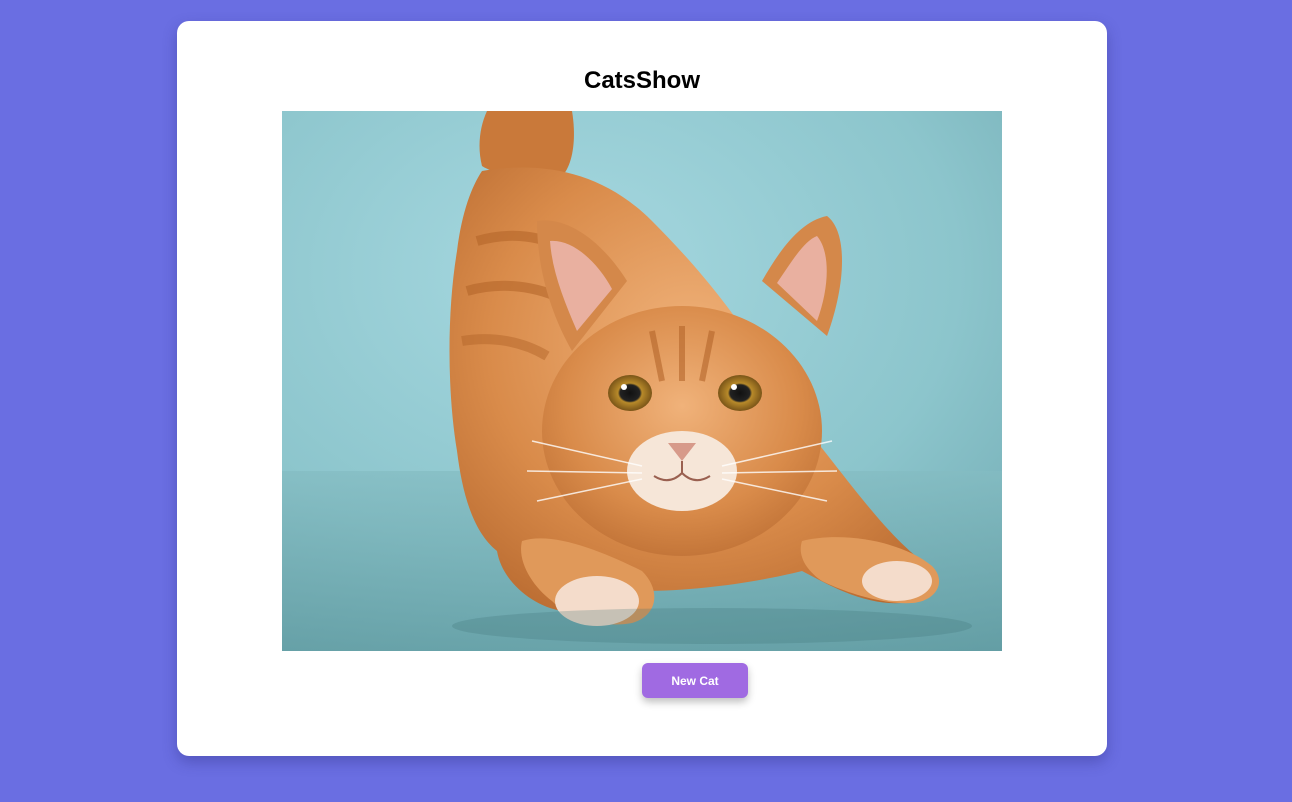  What do you see at coordinates (641, 80) in the screenshot?
I see `page-title: CatsShow` at bounding box center [641, 80].